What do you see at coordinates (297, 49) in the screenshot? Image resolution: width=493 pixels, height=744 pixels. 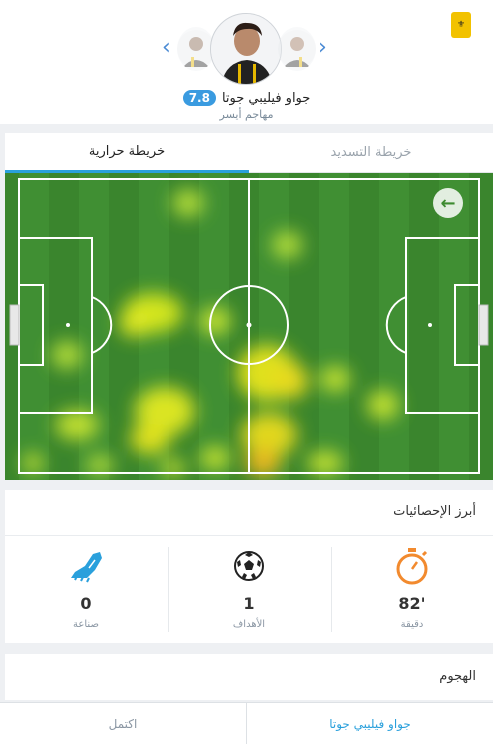 I see `next-player-avatar` at bounding box center [297, 49].